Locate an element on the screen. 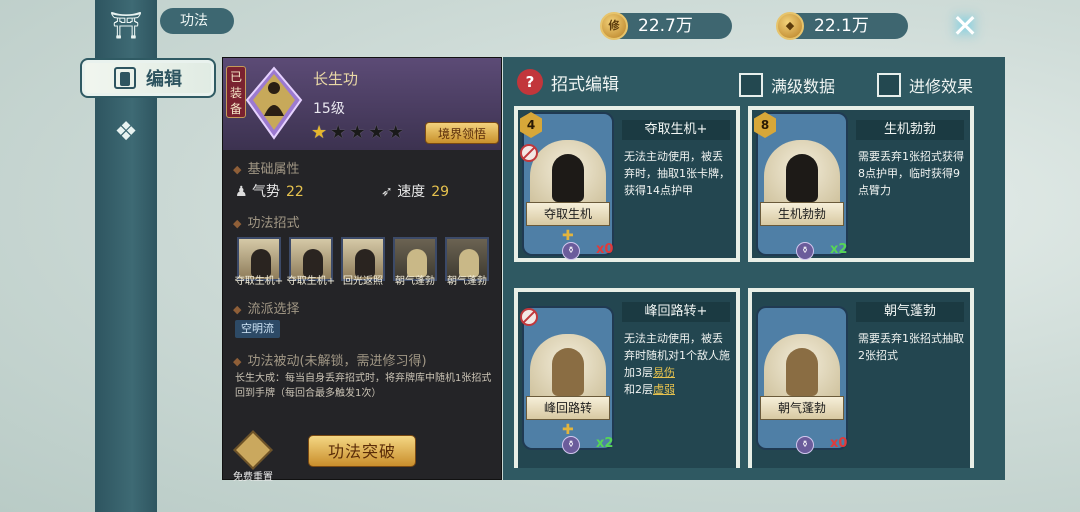 Image resolution: width=1080 pixels, height=512 pixels. editor-title: 招式编辑 is located at coordinates (585, 84).